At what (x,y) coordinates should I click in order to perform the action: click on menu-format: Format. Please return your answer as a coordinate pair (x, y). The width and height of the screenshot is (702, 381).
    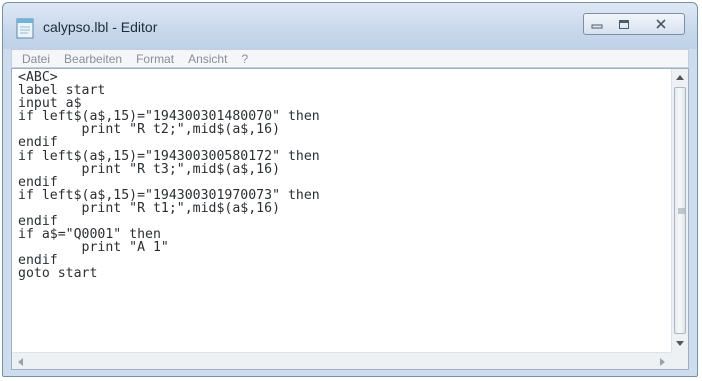
    Looking at the image, I should click on (155, 59).